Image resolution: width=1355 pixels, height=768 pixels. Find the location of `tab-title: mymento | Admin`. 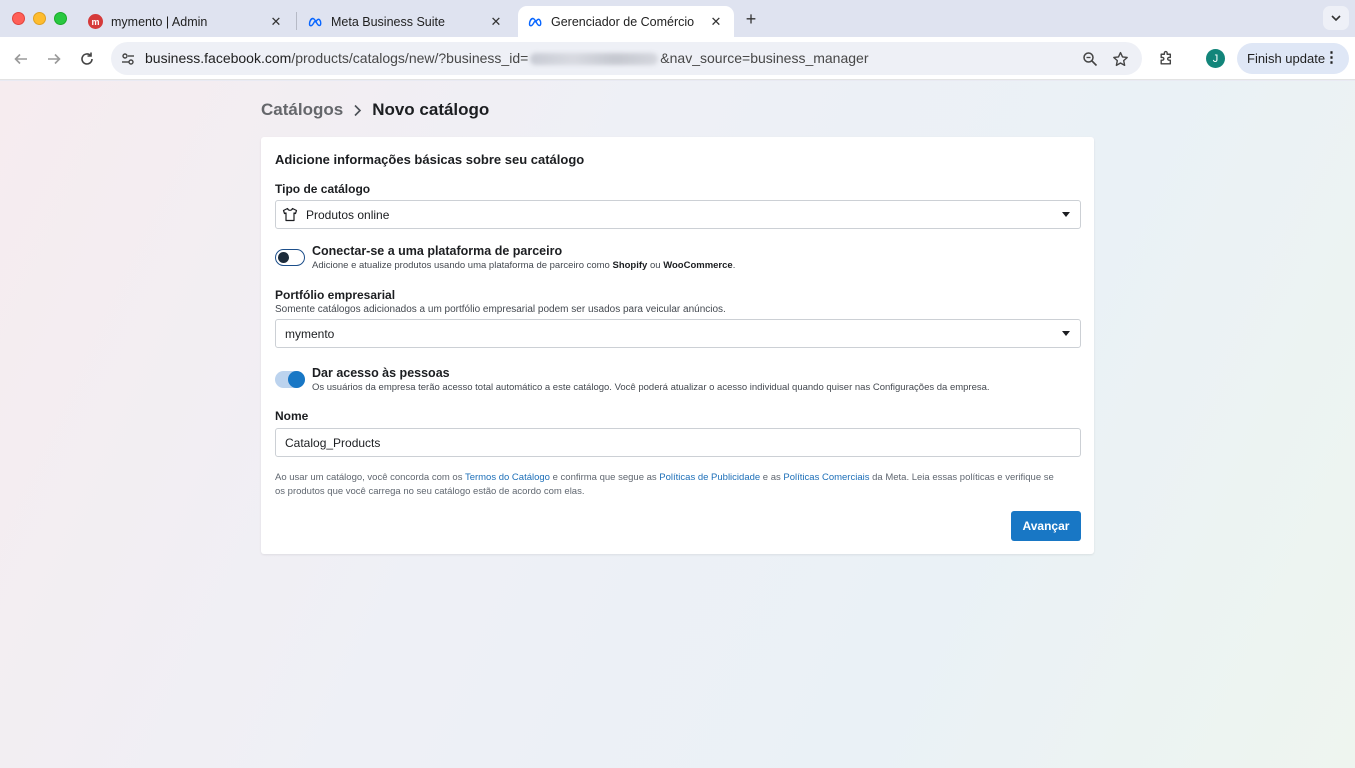

tab-title: mymento | Admin is located at coordinates (159, 21).